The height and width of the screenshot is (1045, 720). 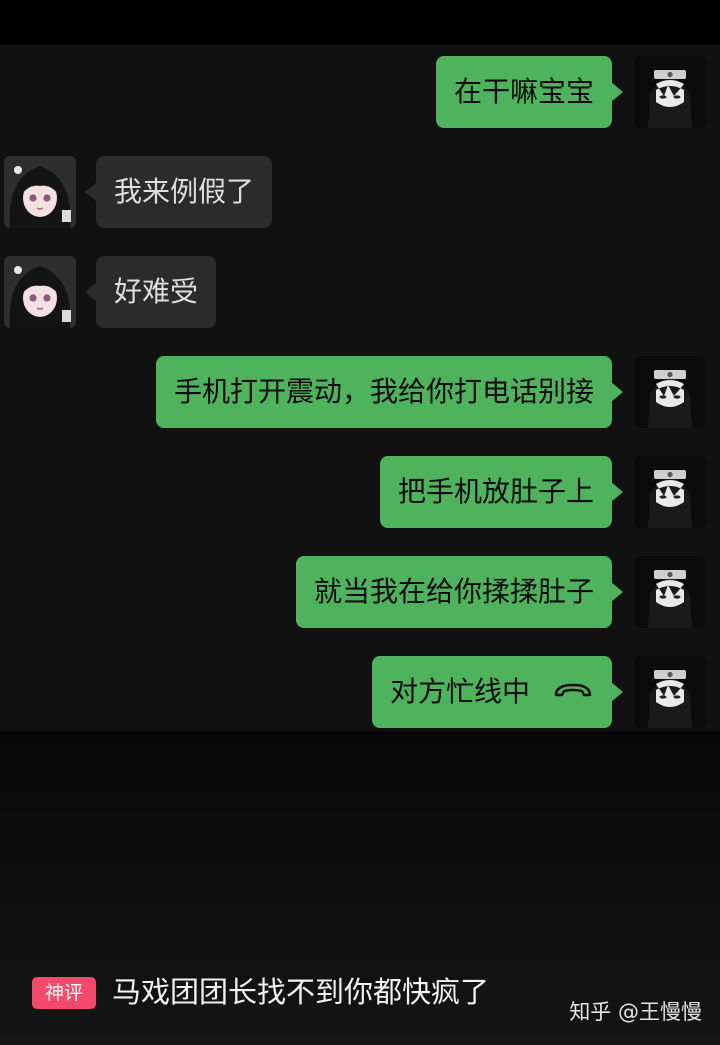 What do you see at coordinates (529, 92) in the screenshot?
I see `outgoing-message-bubble: 在干嘛宝宝` at bounding box center [529, 92].